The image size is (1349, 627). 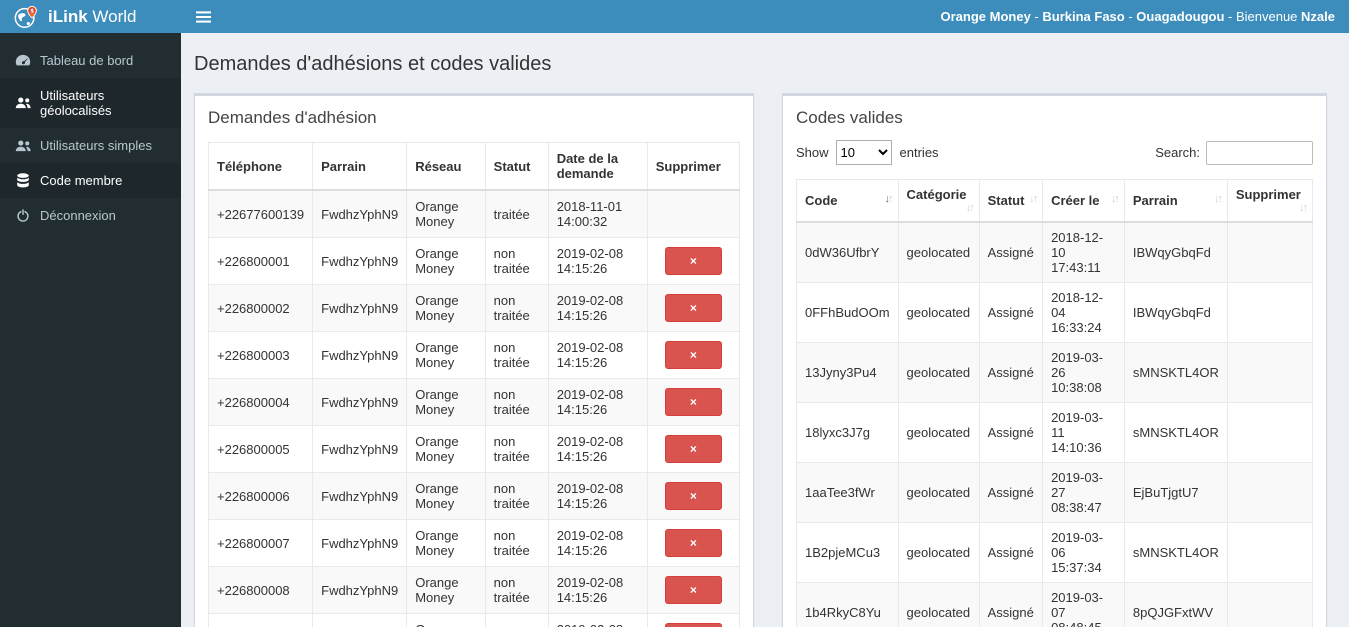 I want to click on dashboard-icon, so click(x=23, y=60).